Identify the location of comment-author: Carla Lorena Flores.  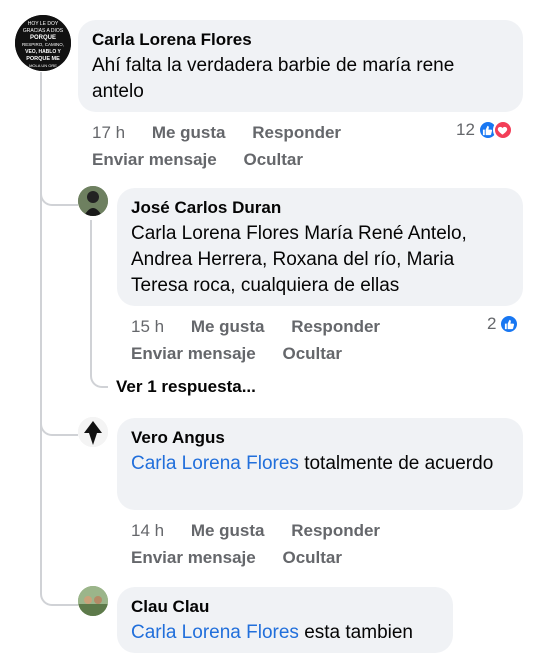
(300, 40).